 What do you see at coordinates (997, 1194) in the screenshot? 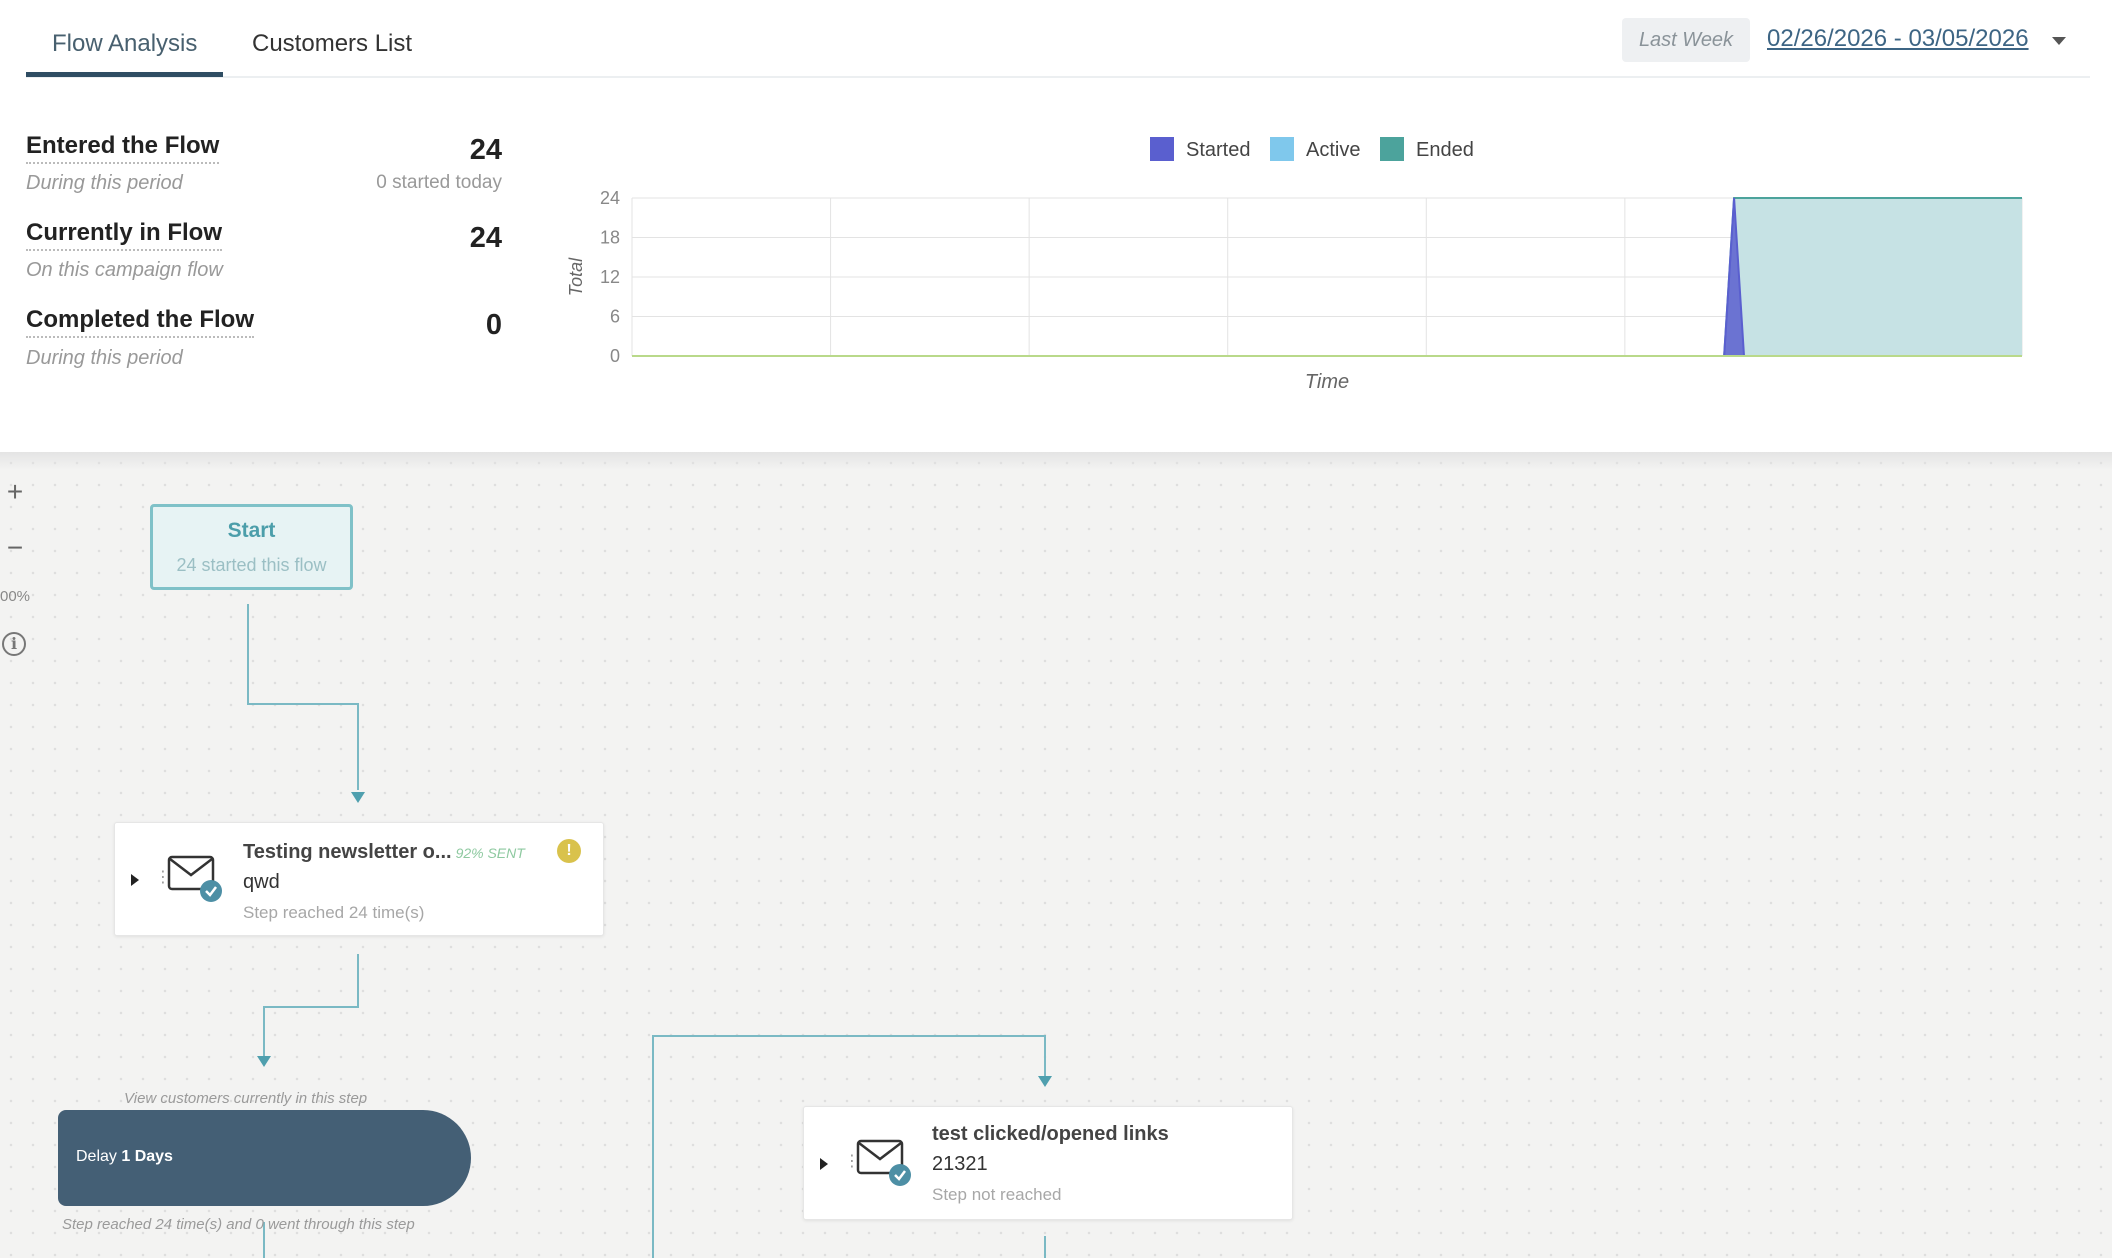
I see `email-step-note-2: Step not reached` at bounding box center [997, 1194].